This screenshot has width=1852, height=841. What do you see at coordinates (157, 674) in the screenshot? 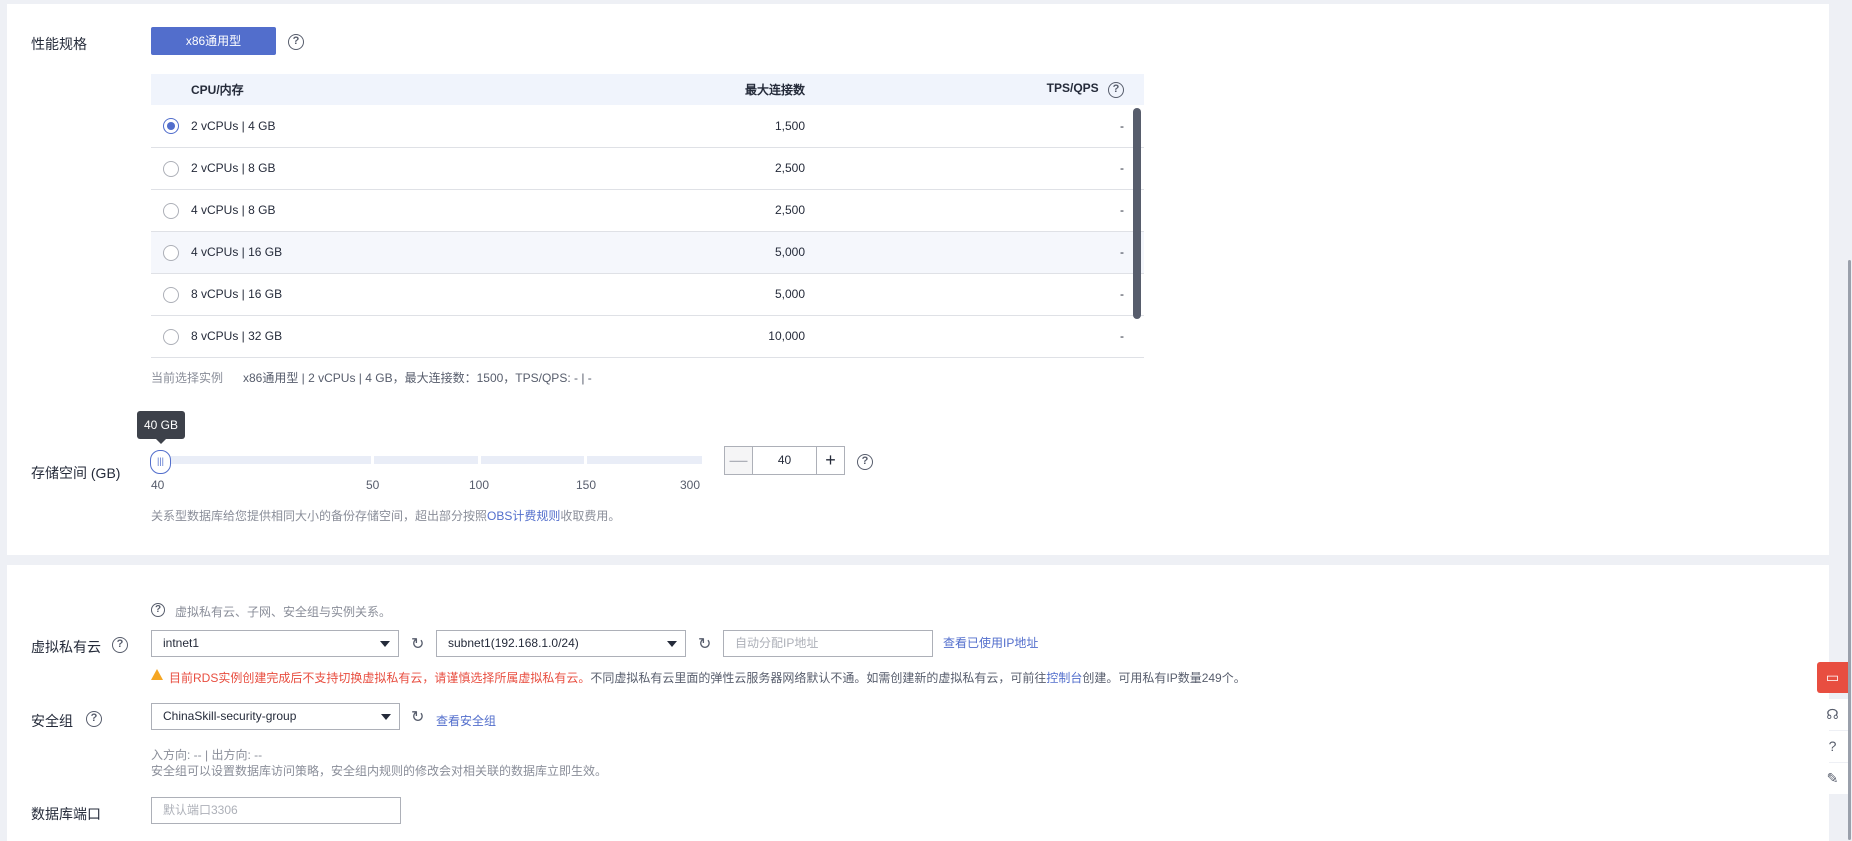
I see `warning-icon` at bounding box center [157, 674].